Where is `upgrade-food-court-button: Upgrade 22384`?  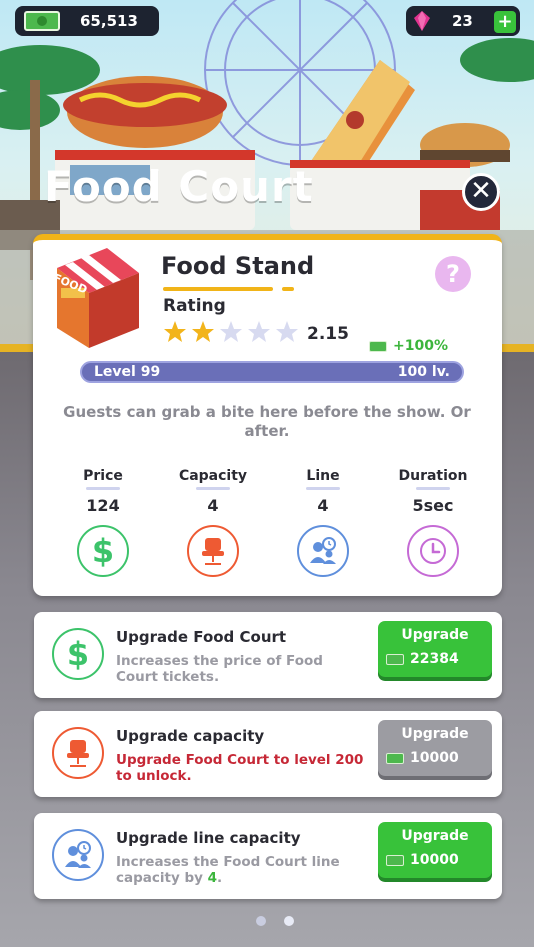 upgrade-food-court-button: Upgrade 22384 is located at coordinates (435, 649).